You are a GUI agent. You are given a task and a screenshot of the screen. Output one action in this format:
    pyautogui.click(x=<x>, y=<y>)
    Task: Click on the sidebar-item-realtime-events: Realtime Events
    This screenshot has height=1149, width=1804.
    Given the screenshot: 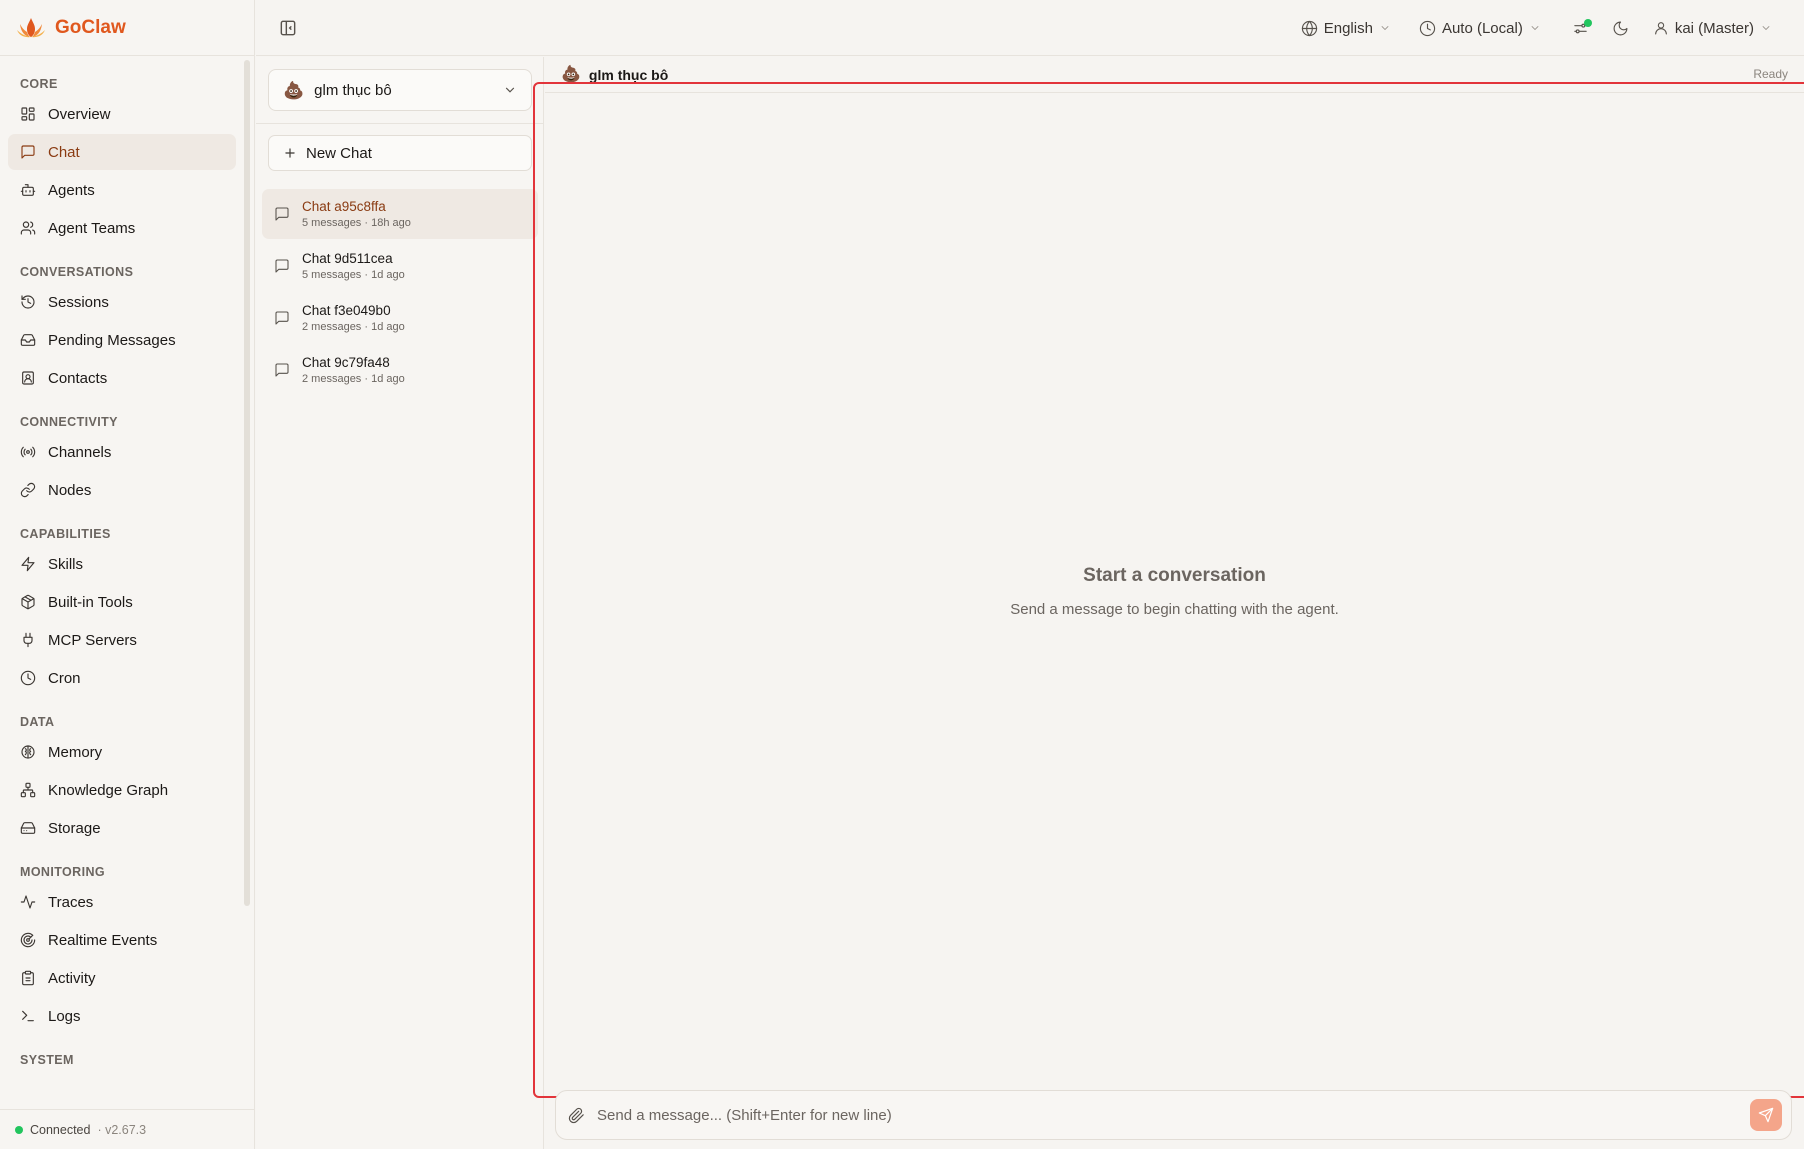 What is the action you would take?
    pyautogui.click(x=122, y=940)
    